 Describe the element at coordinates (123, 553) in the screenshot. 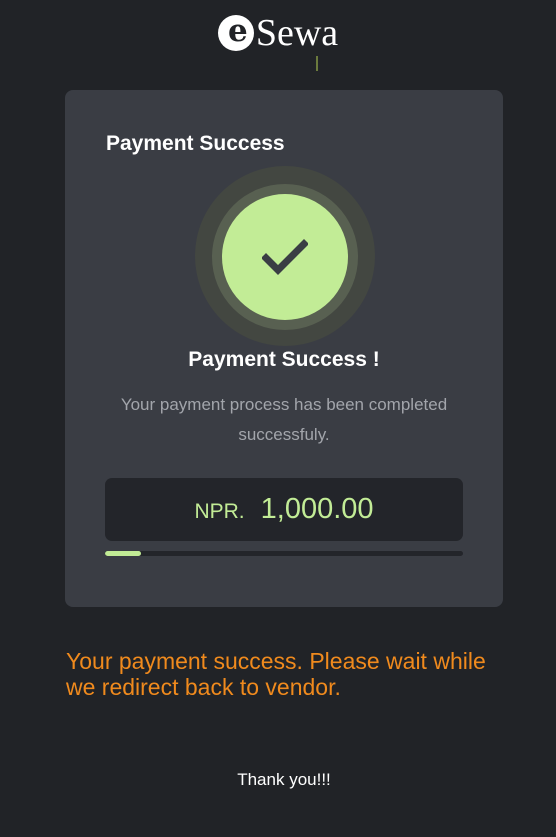

I see `redirect-progress-fill` at that location.